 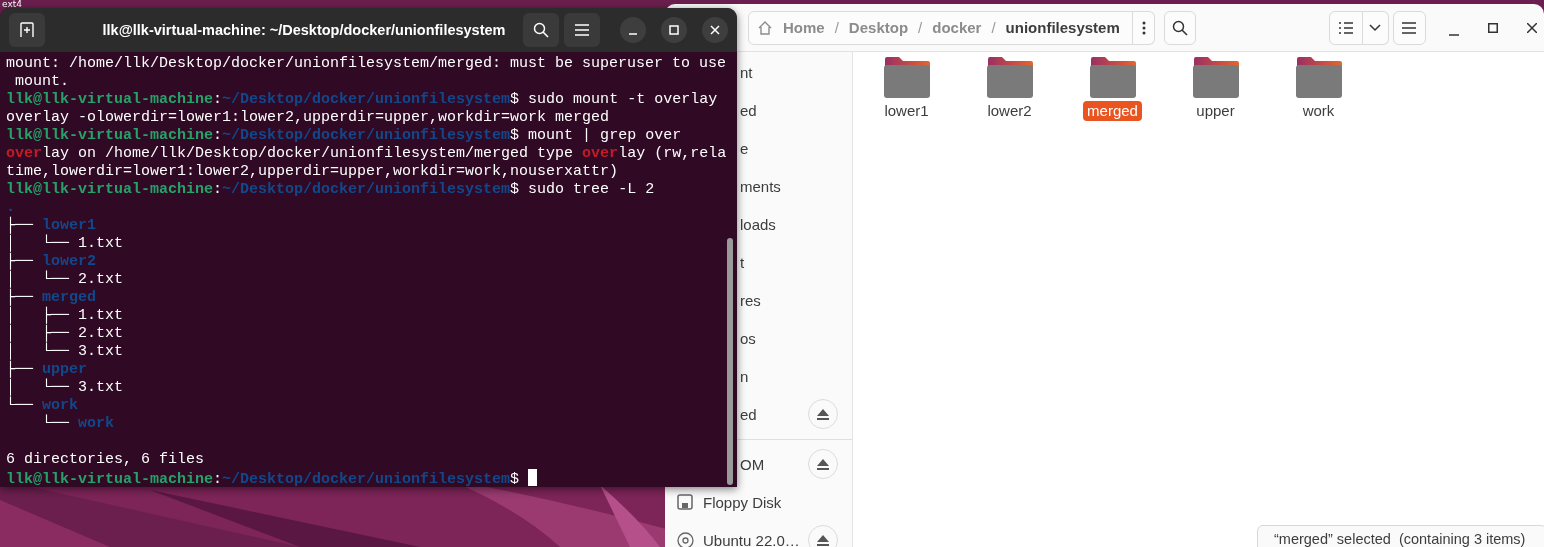 What do you see at coordinates (41, 81) in the screenshot?
I see `terminal-line: mount.` at bounding box center [41, 81].